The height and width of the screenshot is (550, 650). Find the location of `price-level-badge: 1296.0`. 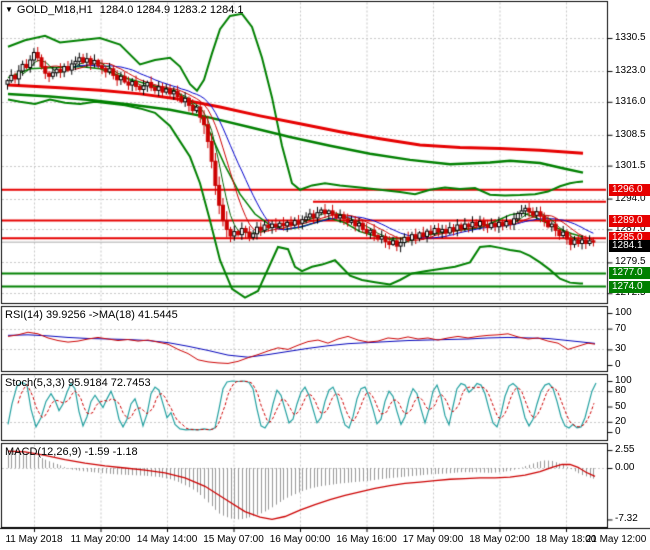

price-level-badge: 1296.0 is located at coordinates (629, 189).